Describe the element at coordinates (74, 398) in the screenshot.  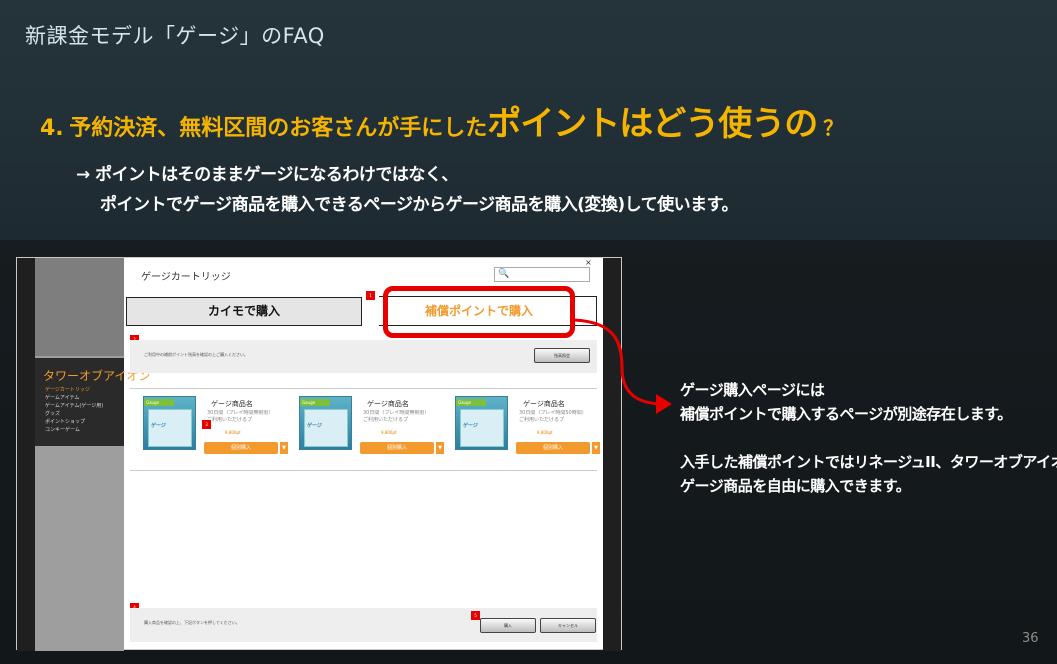
I see `sidebar-item-game-items: ゲームアイテム` at that location.